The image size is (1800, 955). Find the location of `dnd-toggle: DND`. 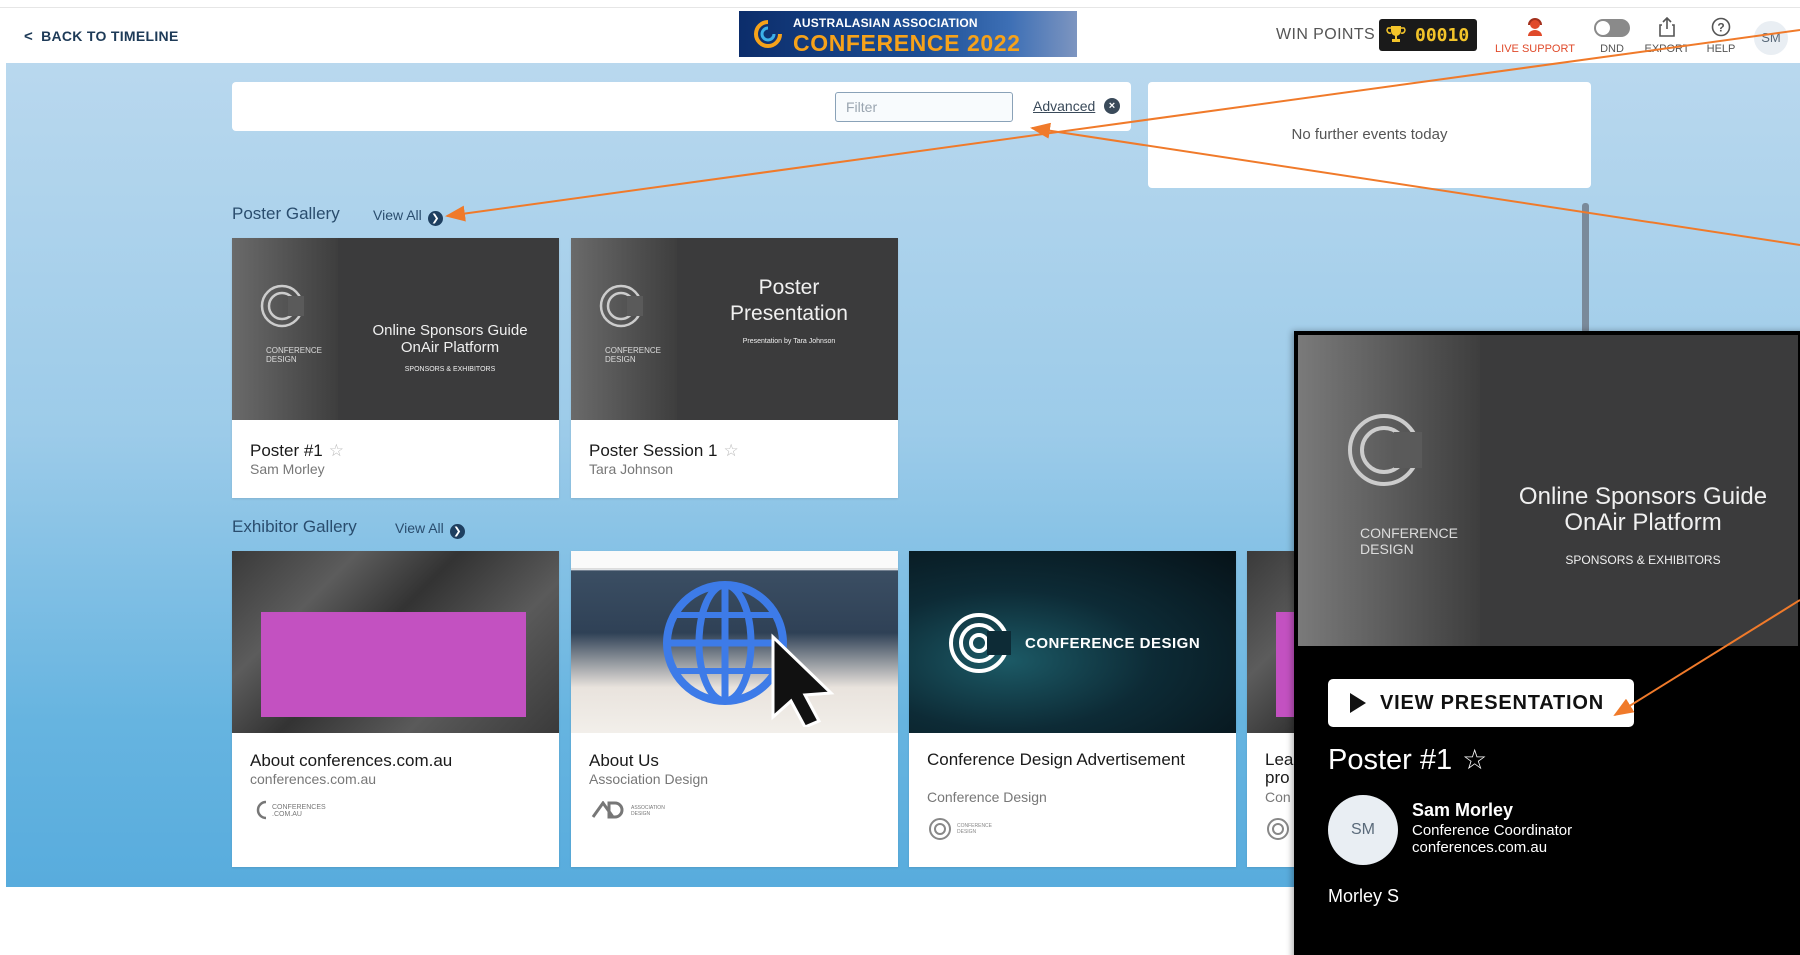

dnd-toggle: DND is located at coordinates (1612, 36).